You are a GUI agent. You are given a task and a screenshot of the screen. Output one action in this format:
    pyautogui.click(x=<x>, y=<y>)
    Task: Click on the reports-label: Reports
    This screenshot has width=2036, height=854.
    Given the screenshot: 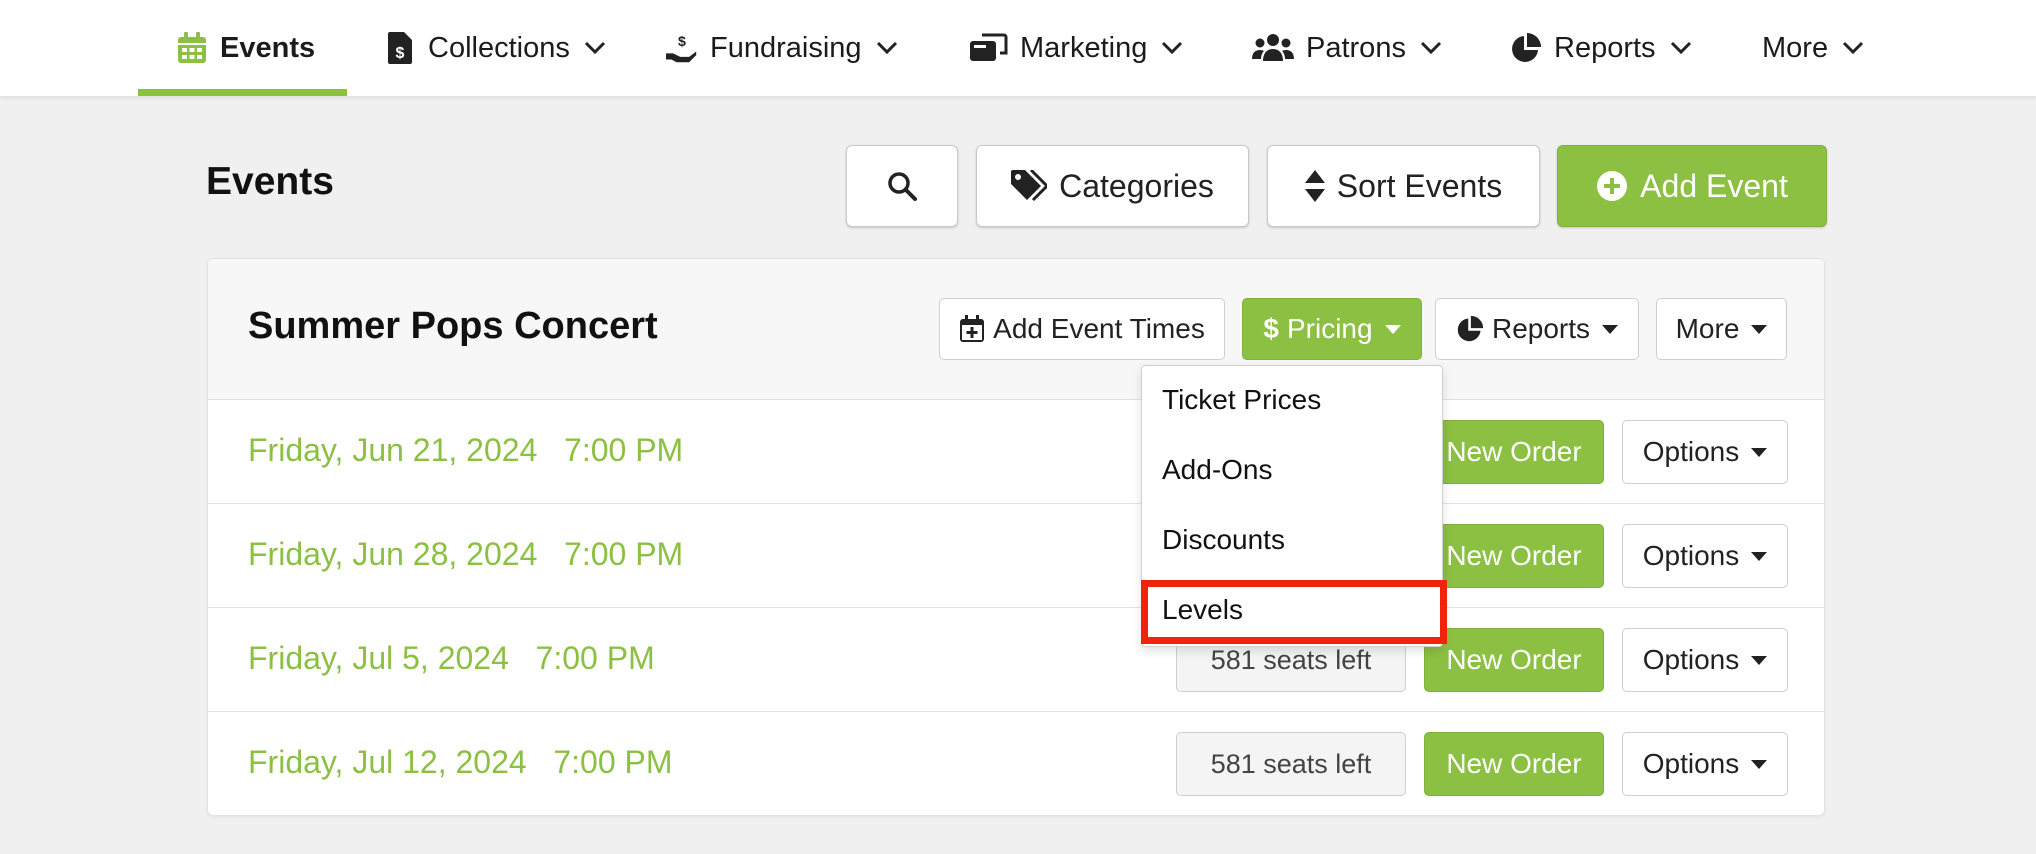 What is the action you would take?
    pyautogui.click(x=1541, y=328)
    